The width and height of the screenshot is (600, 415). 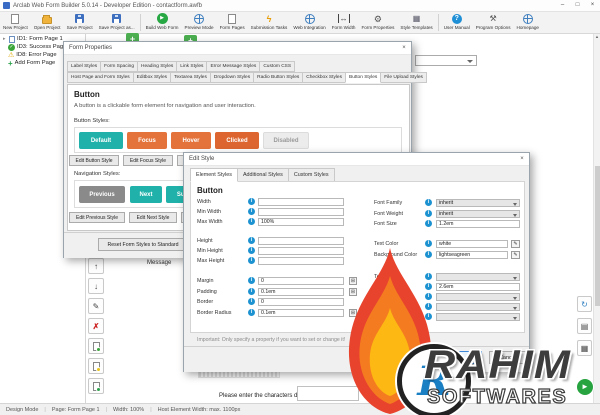 I want to click on max-height-input, so click(x=301, y=261).